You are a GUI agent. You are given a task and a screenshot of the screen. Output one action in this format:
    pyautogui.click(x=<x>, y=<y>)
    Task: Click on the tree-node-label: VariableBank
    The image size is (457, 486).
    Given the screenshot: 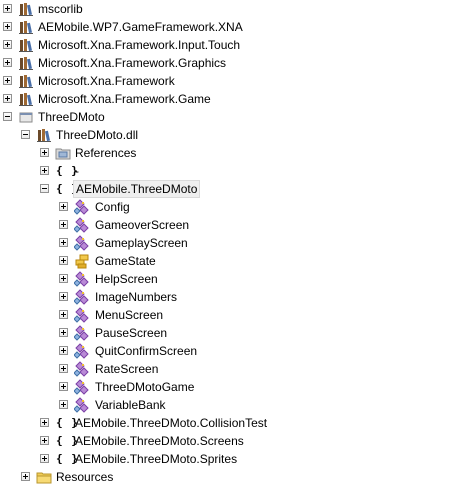 What is the action you would take?
    pyautogui.click(x=130, y=405)
    